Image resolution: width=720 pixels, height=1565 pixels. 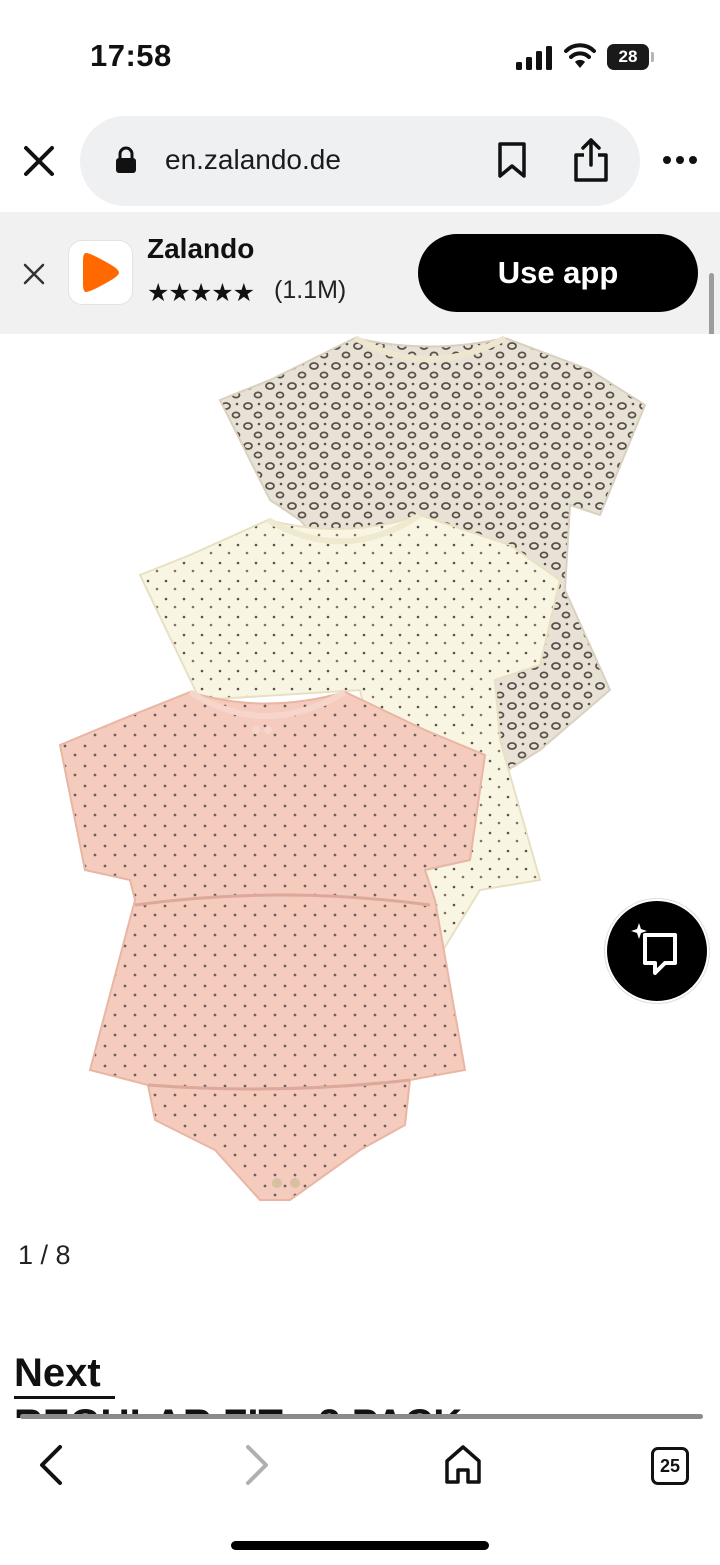 What do you see at coordinates (512, 160) in the screenshot?
I see `bookmark-icon` at bounding box center [512, 160].